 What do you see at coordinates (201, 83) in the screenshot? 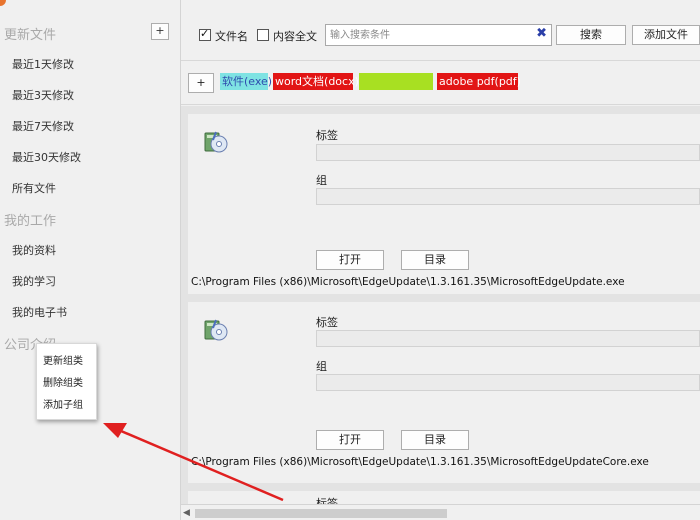
I see `add-tag-button: +` at bounding box center [201, 83].